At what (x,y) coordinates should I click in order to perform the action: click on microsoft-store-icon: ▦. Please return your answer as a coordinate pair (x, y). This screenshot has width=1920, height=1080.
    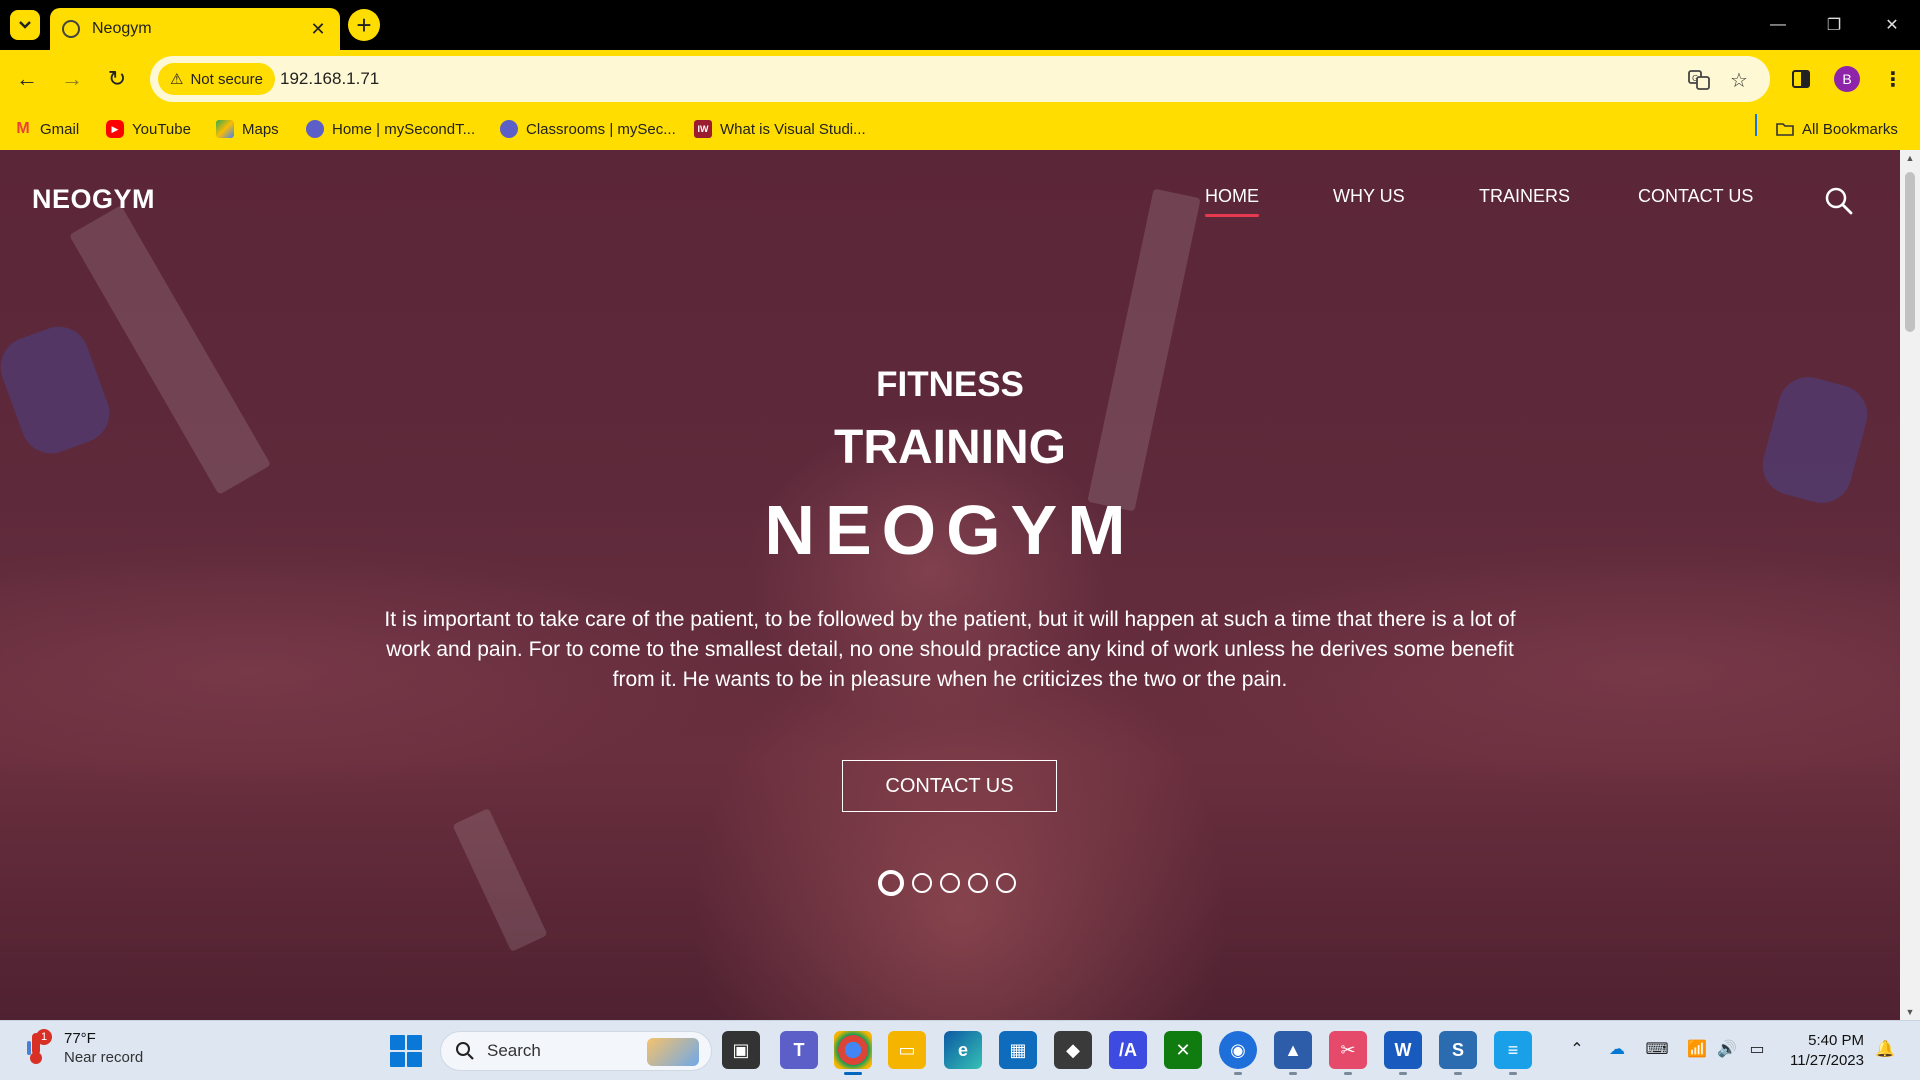
    Looking at the image, I should click on (1018, 1050).